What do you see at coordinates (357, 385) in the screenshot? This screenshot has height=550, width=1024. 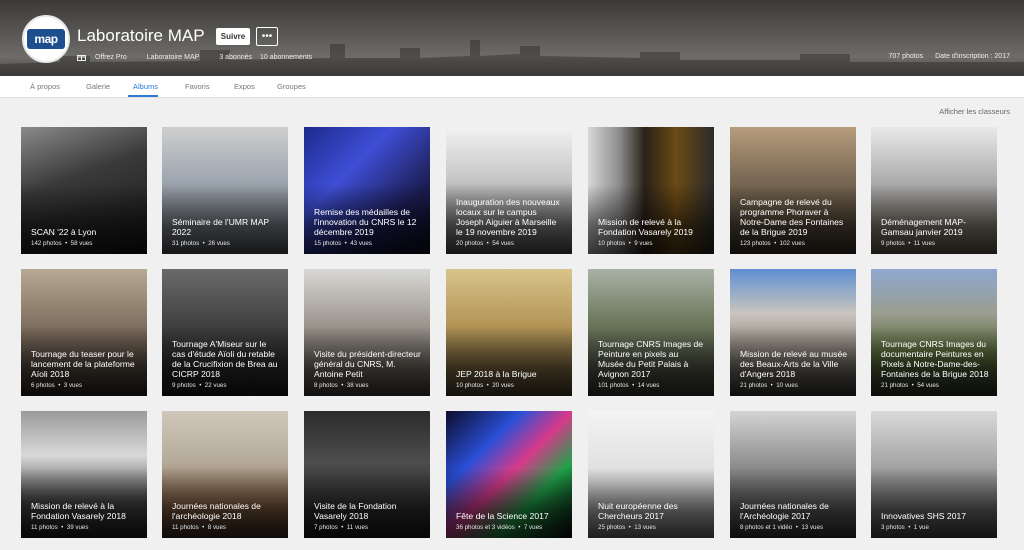 I see `album-view-count: 38 vues` at bounding box center [357, 385].